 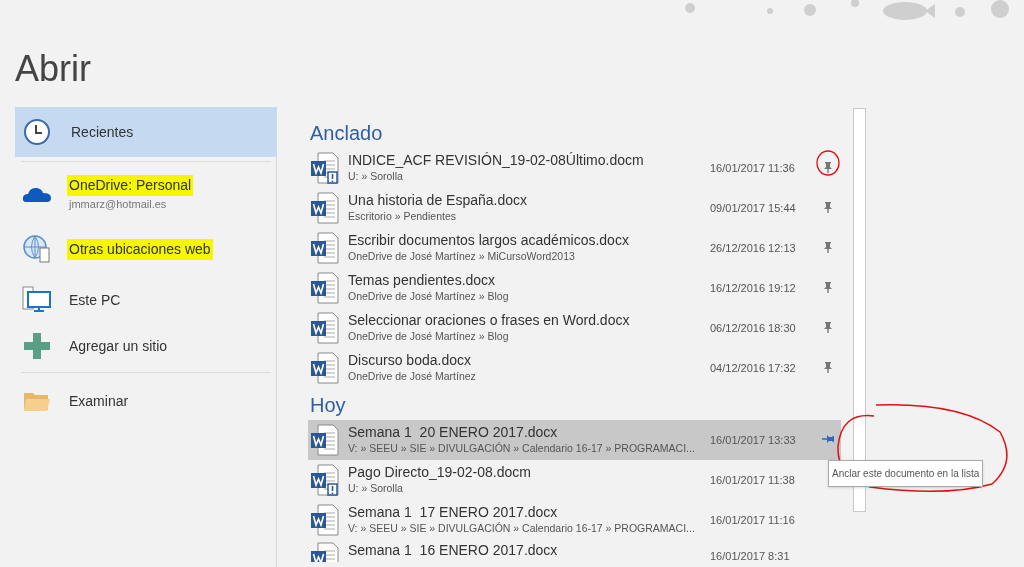 What do you see at coordinates (438, 200) in the screenshot?
I see `file-name: Una historia de España.docx` at bounding box center [438, 200].